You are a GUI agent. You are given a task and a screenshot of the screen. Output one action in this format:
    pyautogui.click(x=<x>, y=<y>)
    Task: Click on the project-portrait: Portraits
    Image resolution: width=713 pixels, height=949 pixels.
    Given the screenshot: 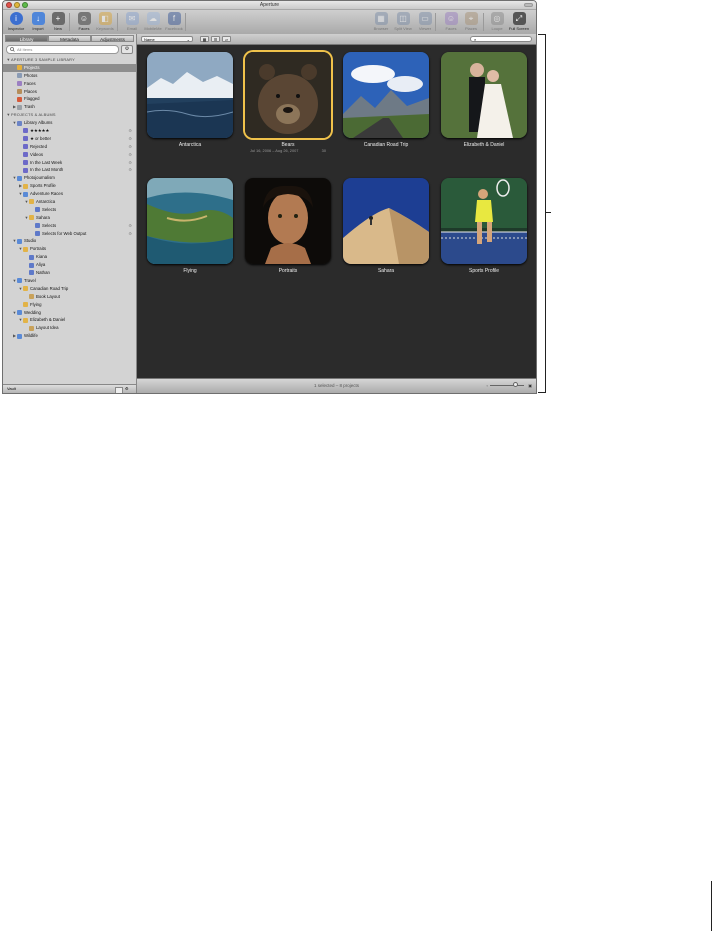 What is the action you would take?
    pyautogui.click(x=288, y=226)
    